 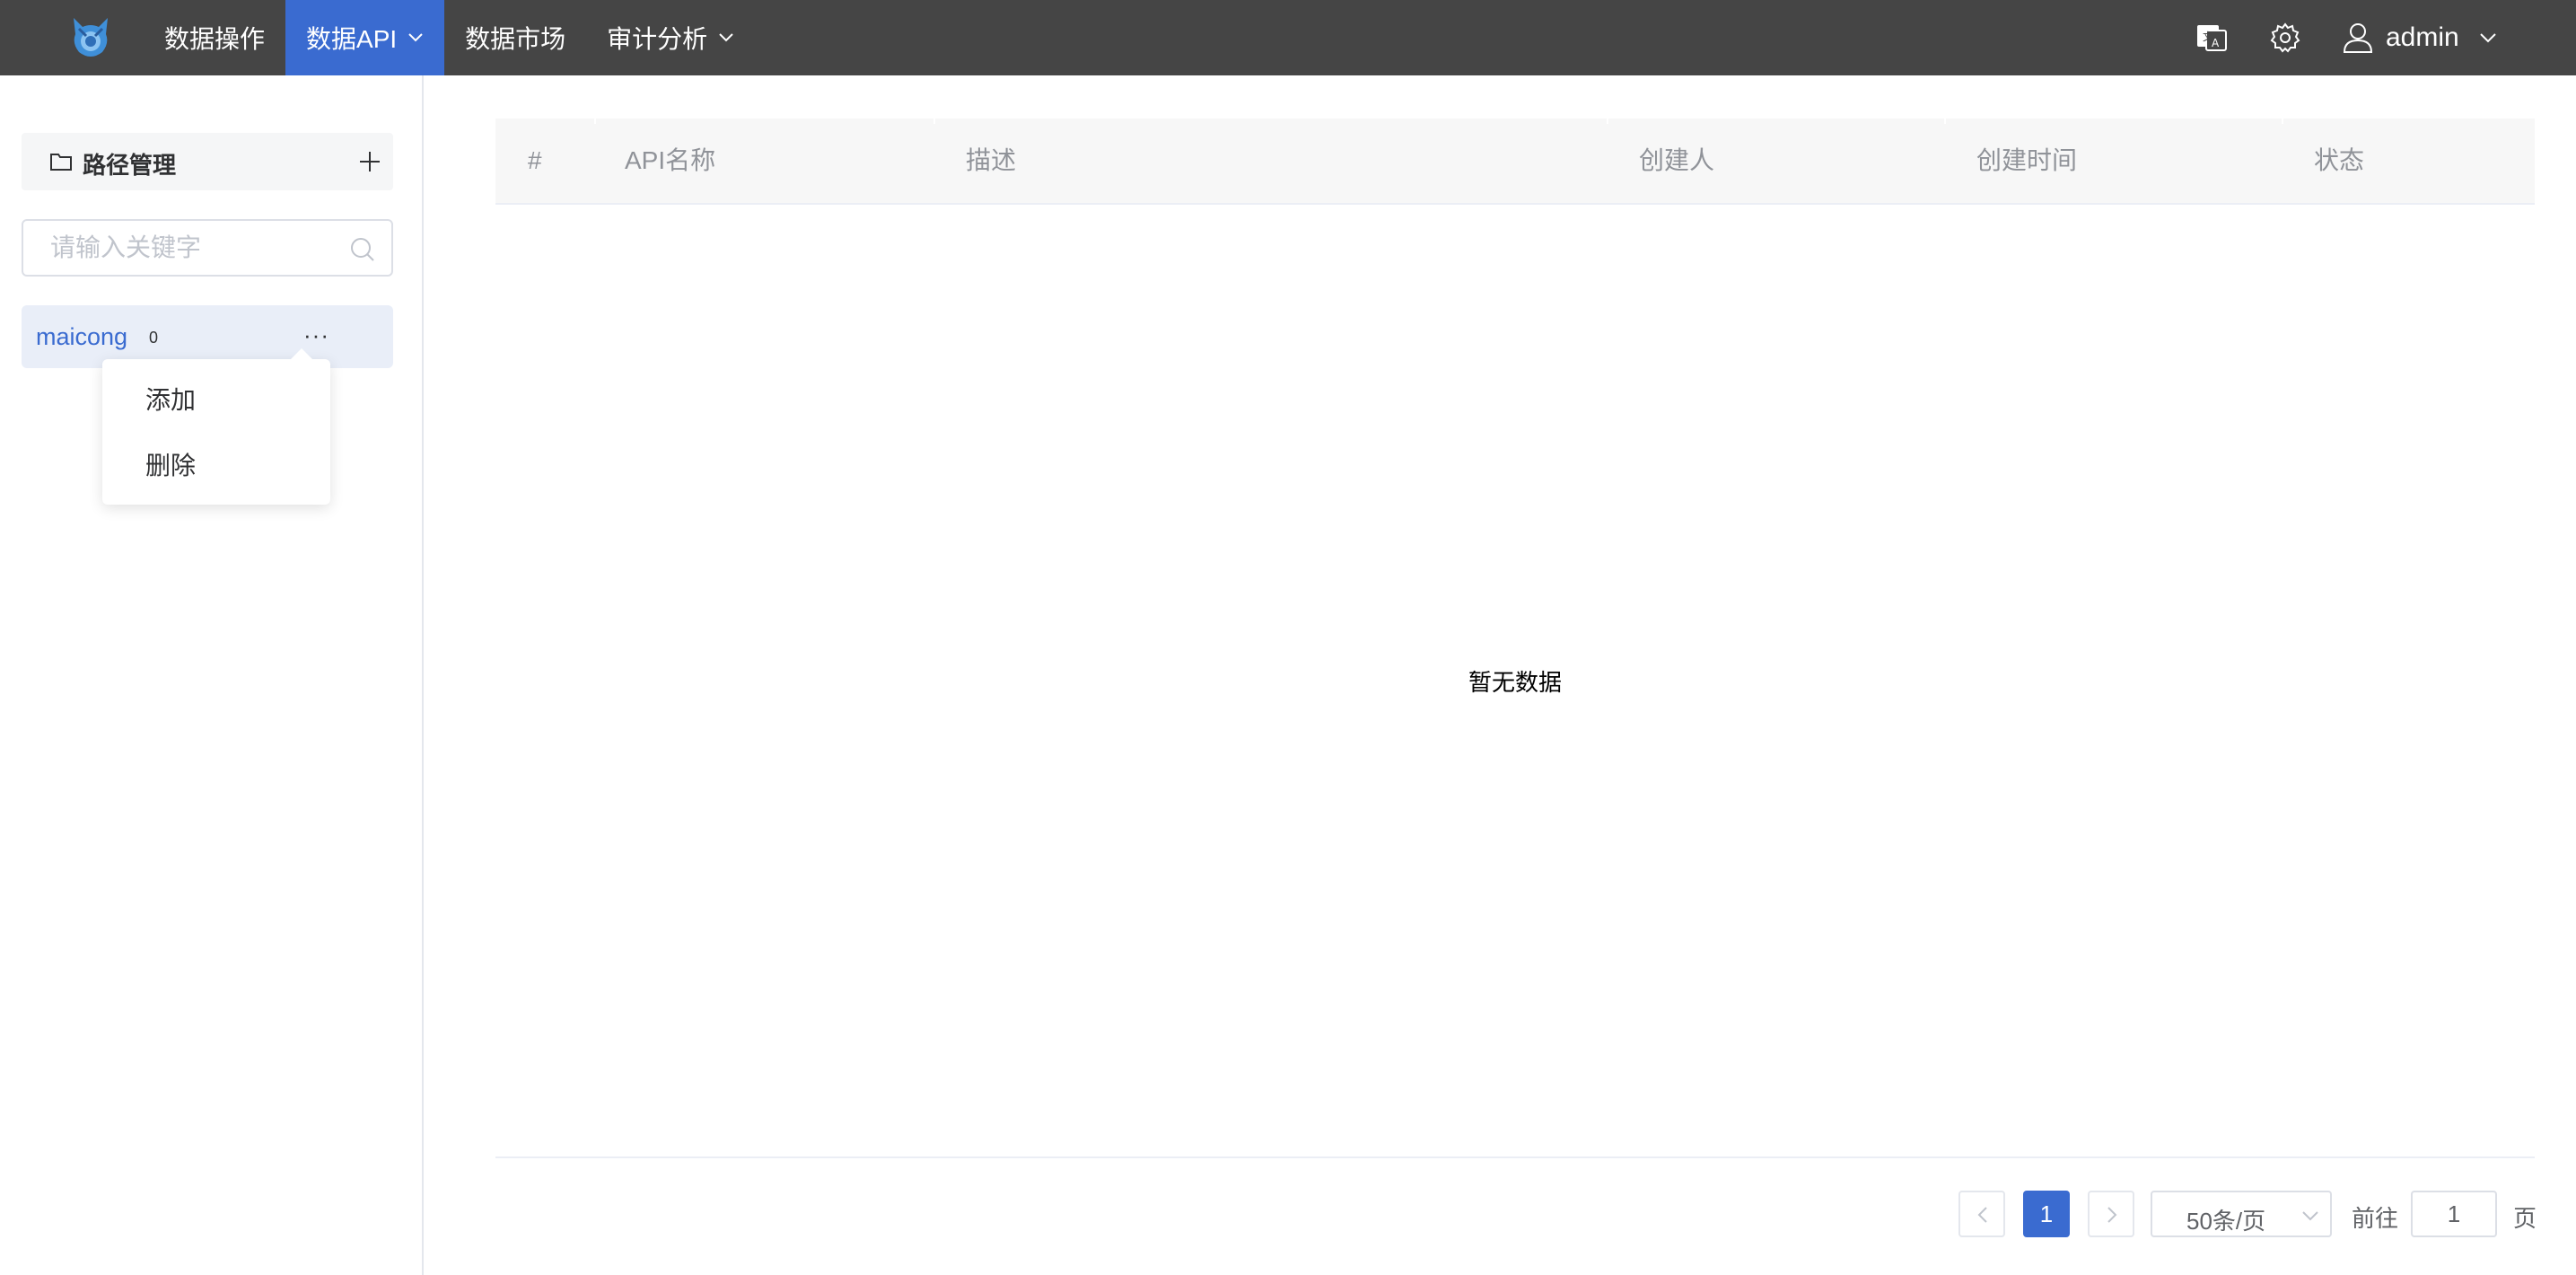 I want to click on translate-icon: 文 A, so click(x=2211, y=38).